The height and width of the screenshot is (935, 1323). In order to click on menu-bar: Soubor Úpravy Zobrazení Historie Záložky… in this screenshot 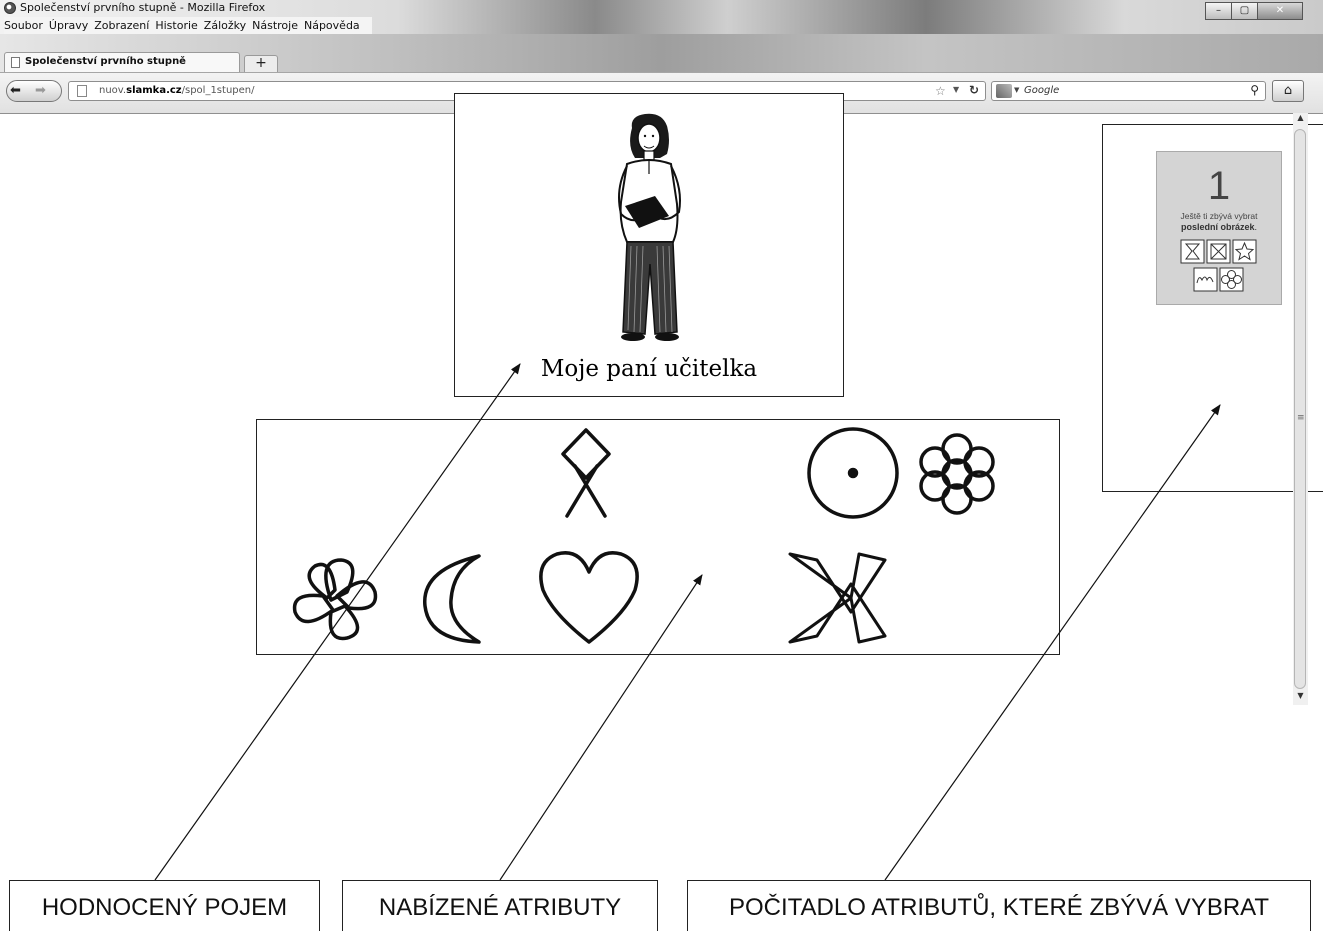, I will do `click(188, 25)`.